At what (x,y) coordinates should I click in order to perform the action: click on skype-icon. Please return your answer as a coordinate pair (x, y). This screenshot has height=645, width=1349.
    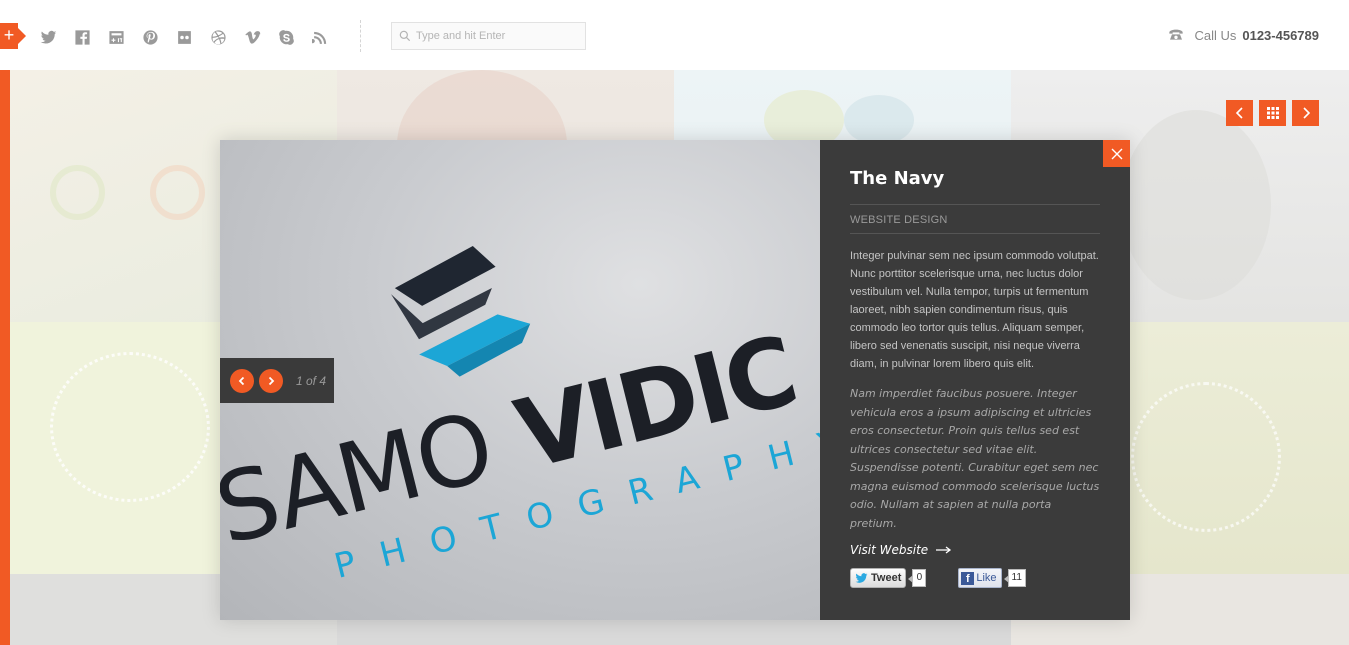
    Looking at the image, I should click on (295, 37).